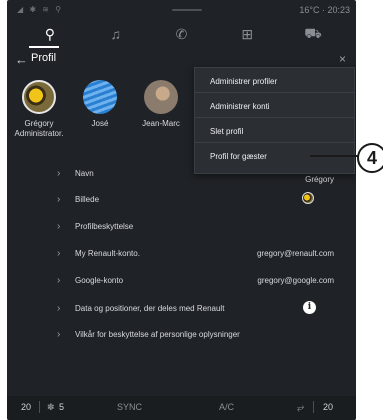 The image size is (383, 420). Describe the element at coordinates (274, 130) in the screenshot. I see `menu-item-delete-profile: Slet profil` at that location.